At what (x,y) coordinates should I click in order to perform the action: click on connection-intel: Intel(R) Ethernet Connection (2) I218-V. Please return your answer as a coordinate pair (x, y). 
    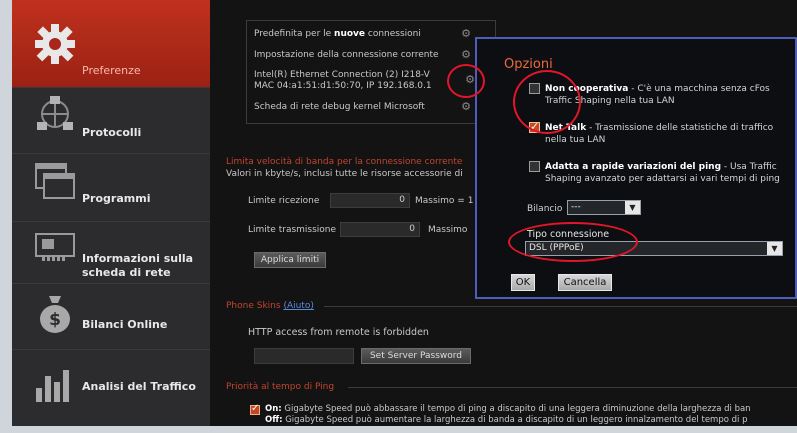
    Looking at the image, I should click on (342, 75).